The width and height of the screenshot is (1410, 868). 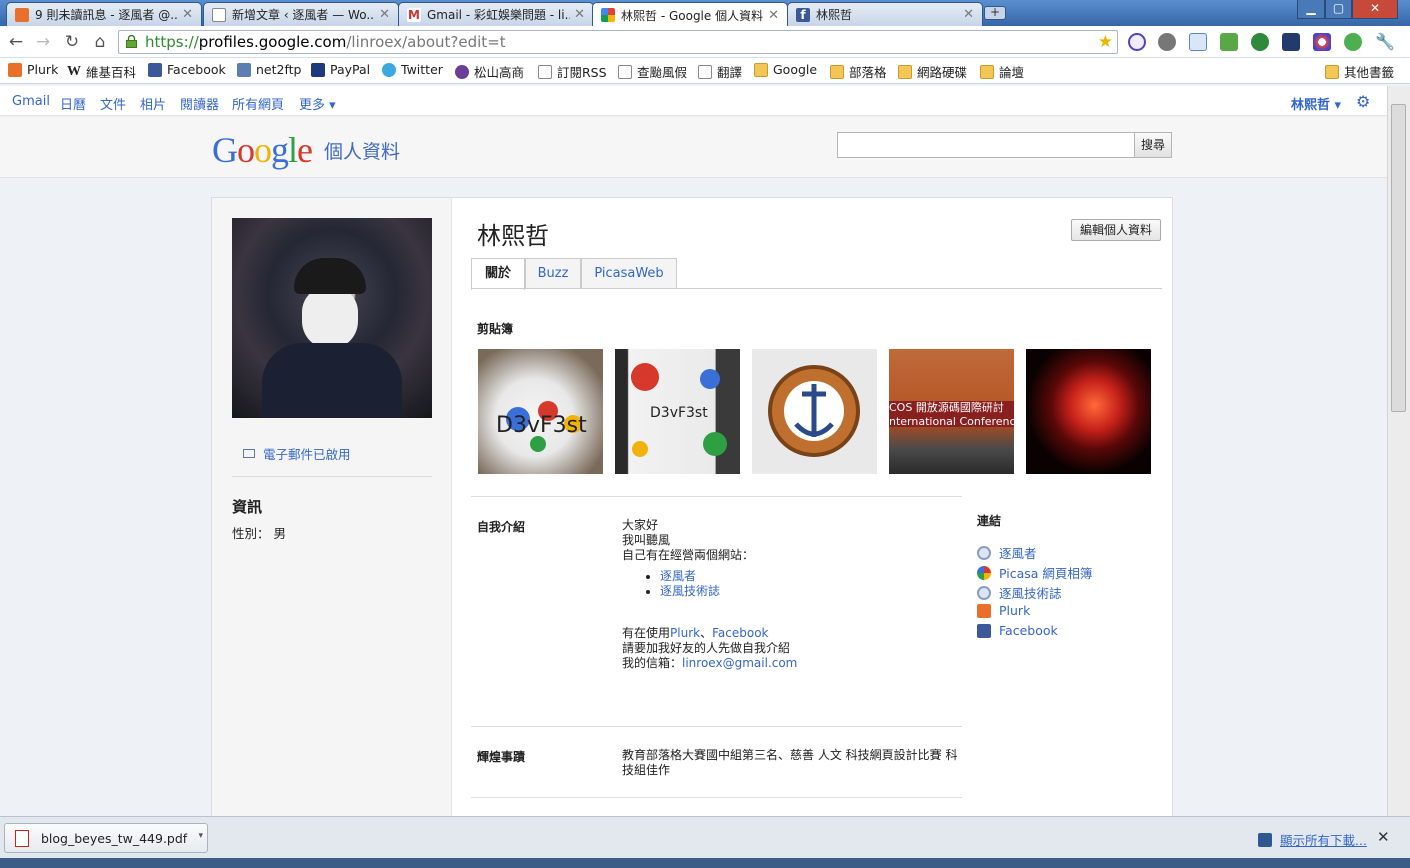 I want to click on home-icon: ⌂, so click(x=100, y=42).